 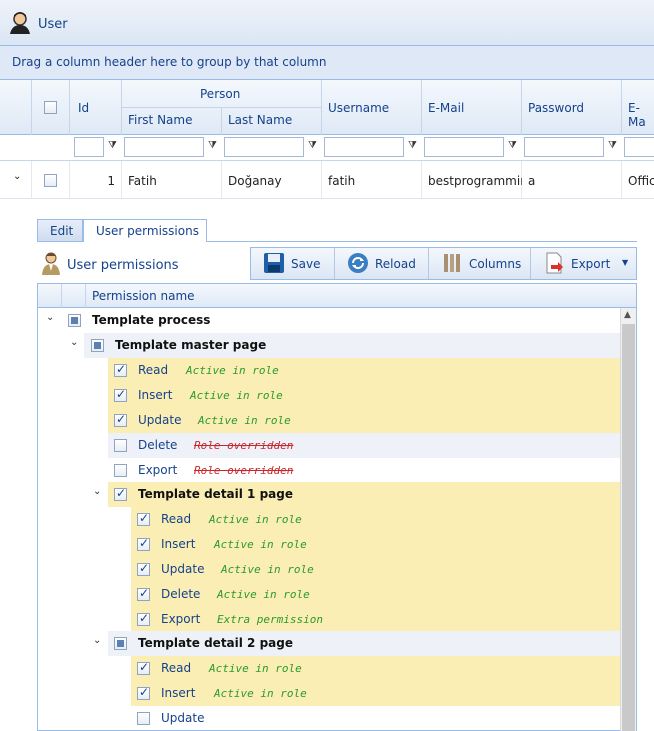 I want to click on filter-input-email, so click(x=464, y=147).